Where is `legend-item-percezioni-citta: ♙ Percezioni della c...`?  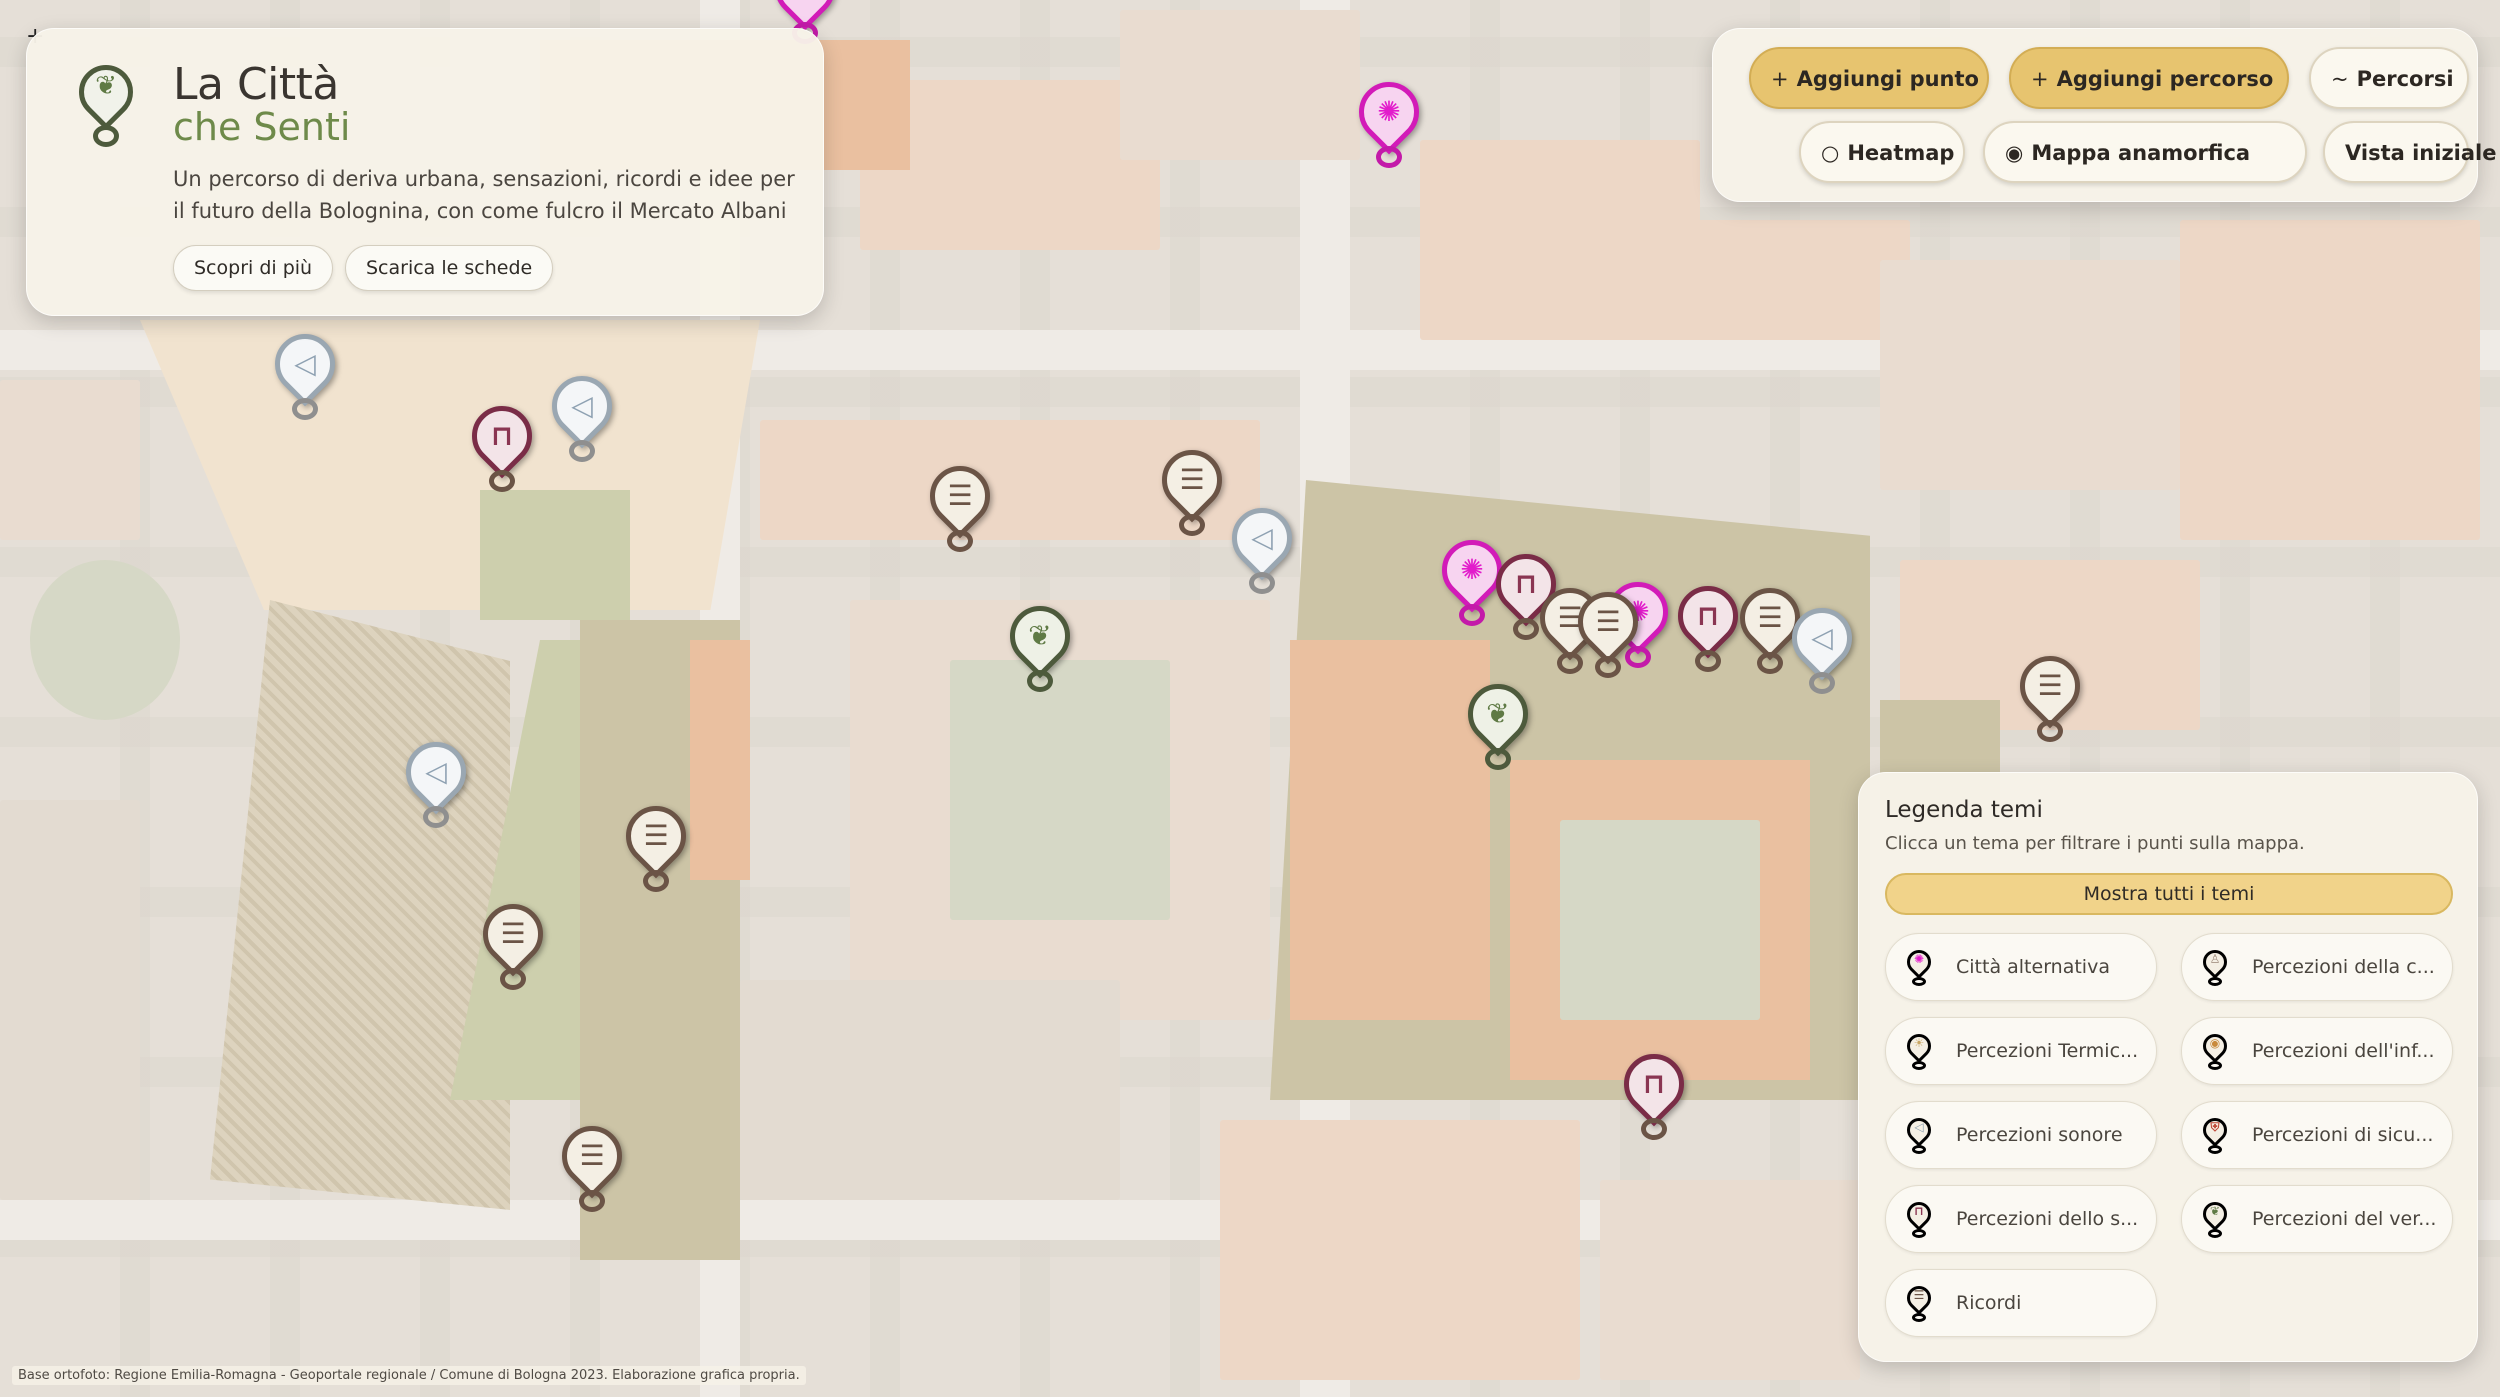 legend-item-percezioni-citta: ♙ Percezioni della c... is located at coordinates (2317, 967).